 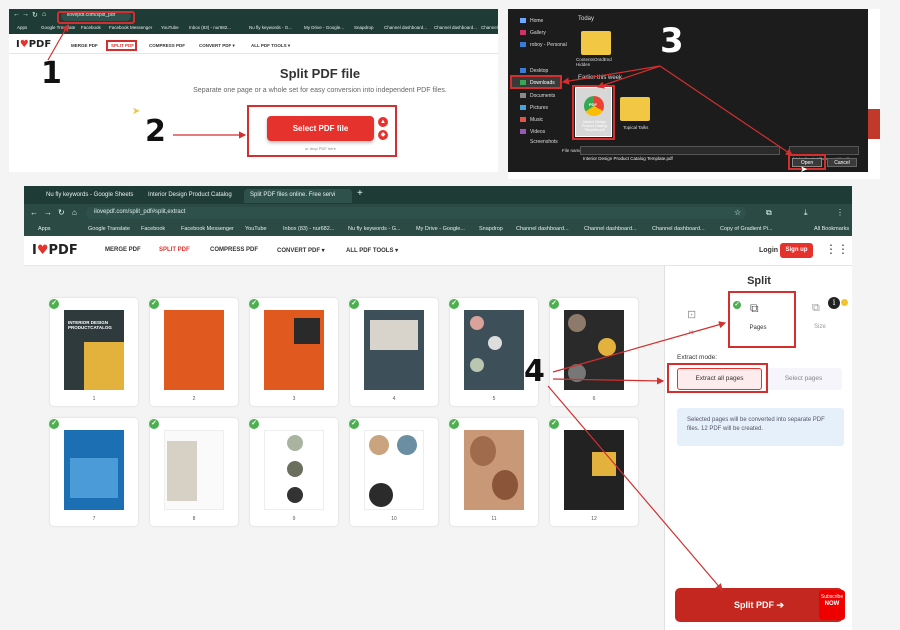 I want to click on arrow-step4-extract, so click(x=608, y=381).